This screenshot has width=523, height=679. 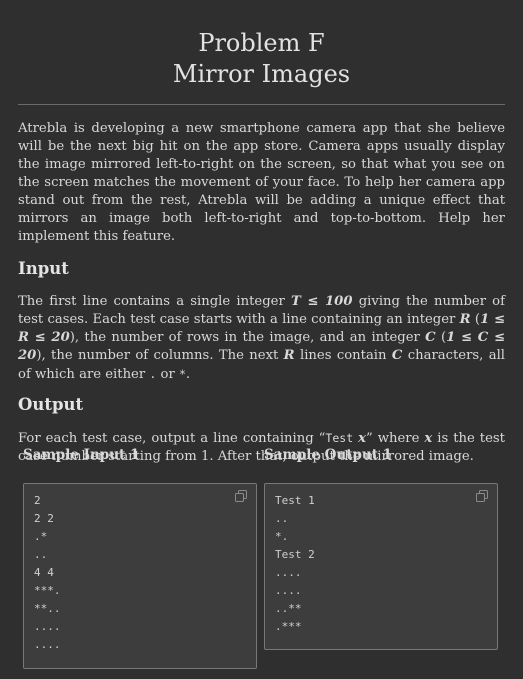 What do you see at coordinates (51, 404) in the screenshot?
I see `output-heading: Output` at bounding box center [51, 404].